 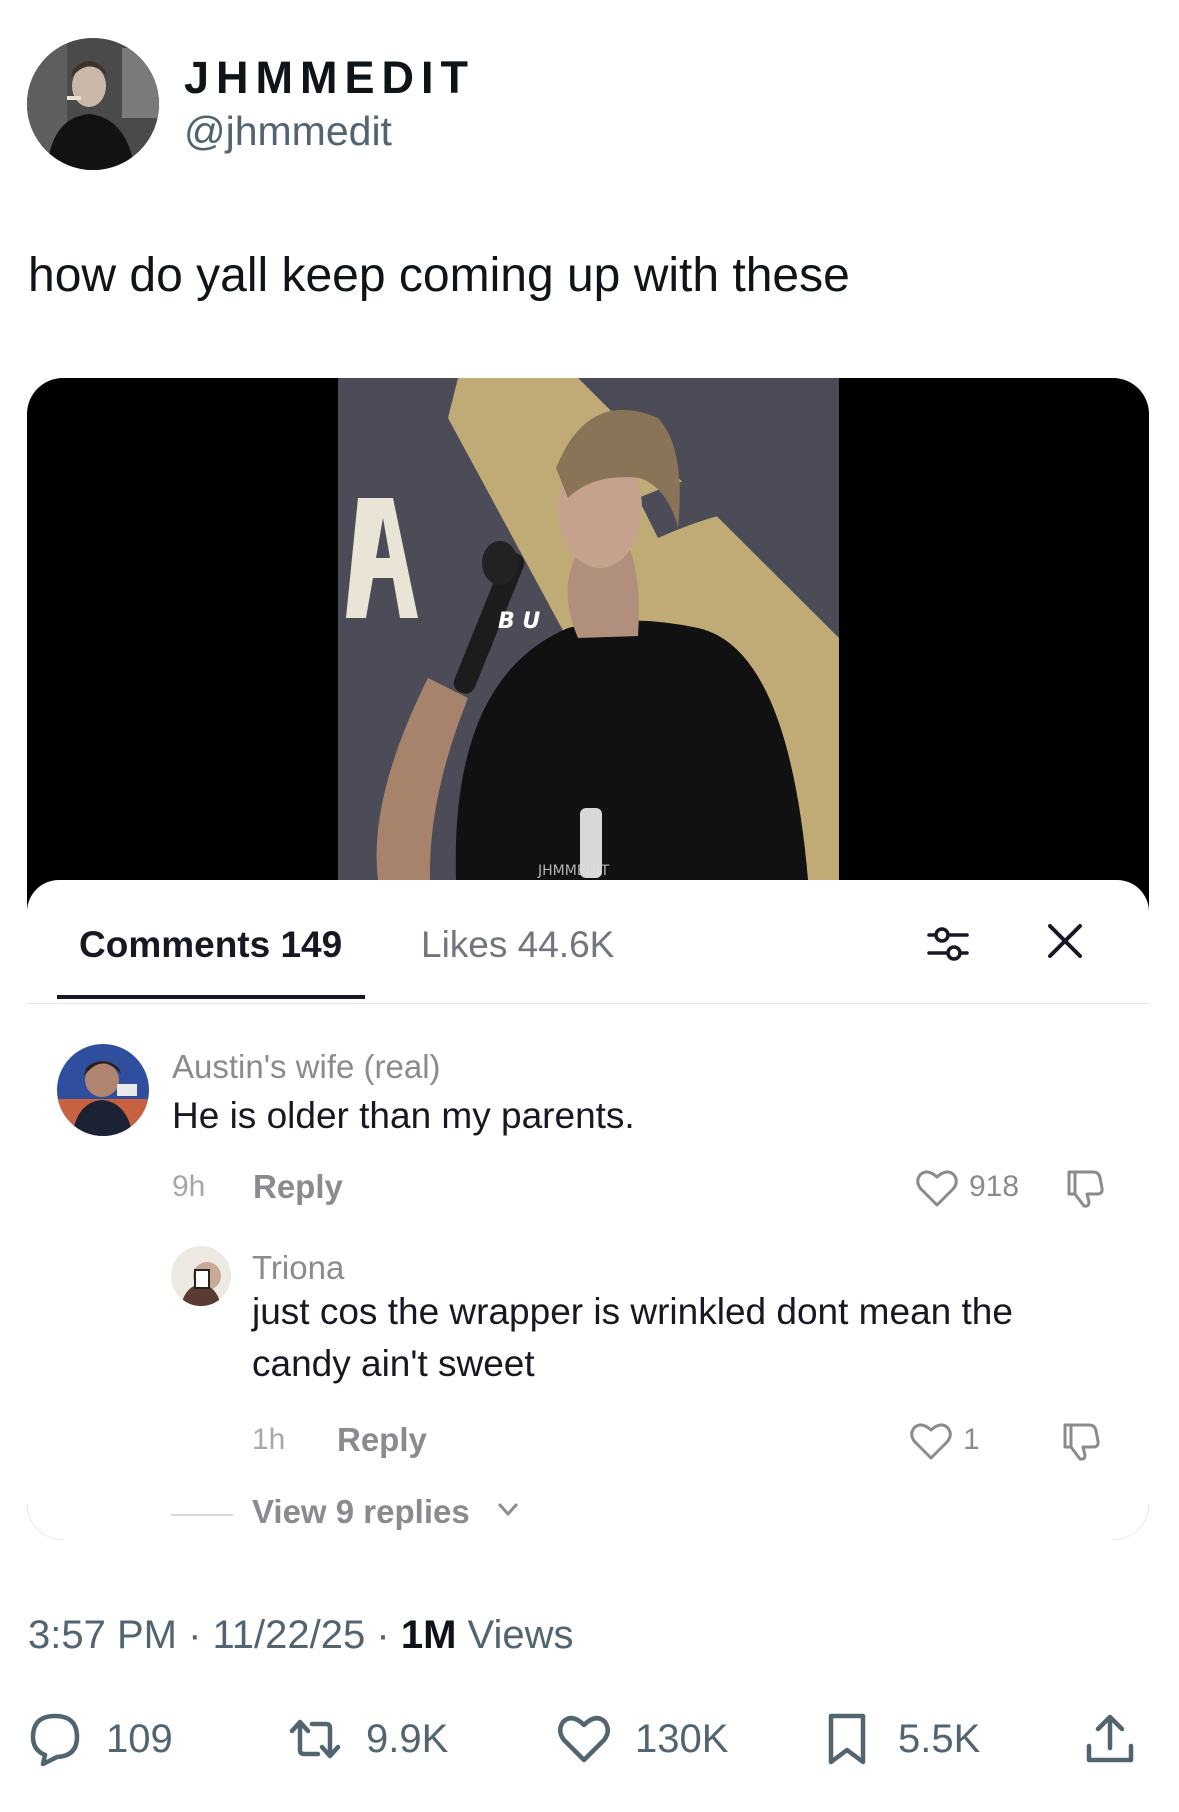 I want to click on bookmark-action: 5.5K, so click(x=899, y=1739).